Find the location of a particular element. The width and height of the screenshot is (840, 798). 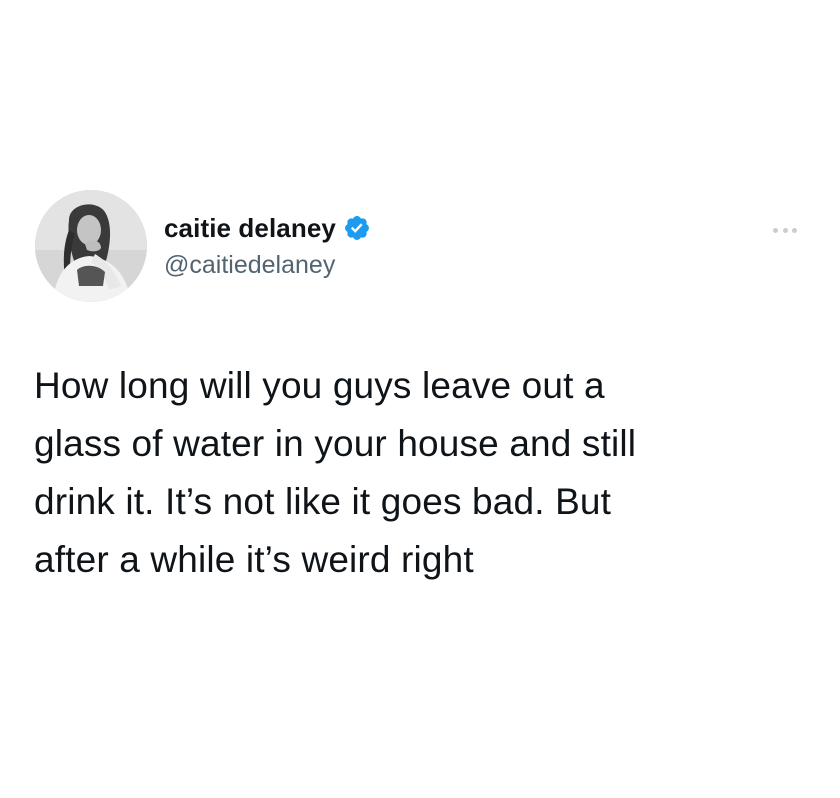

tweet-text-line: How long will you guys leave out a is located at coordinates (319, 385).